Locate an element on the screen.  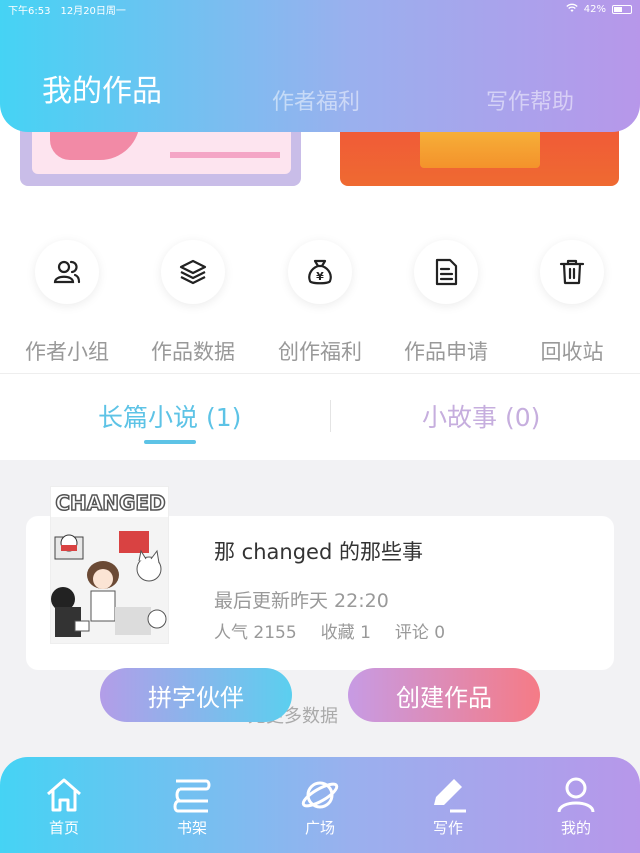
novel-stats: 人气 2155 收藏 1 评论 0 is located at coordinates (329, 630).